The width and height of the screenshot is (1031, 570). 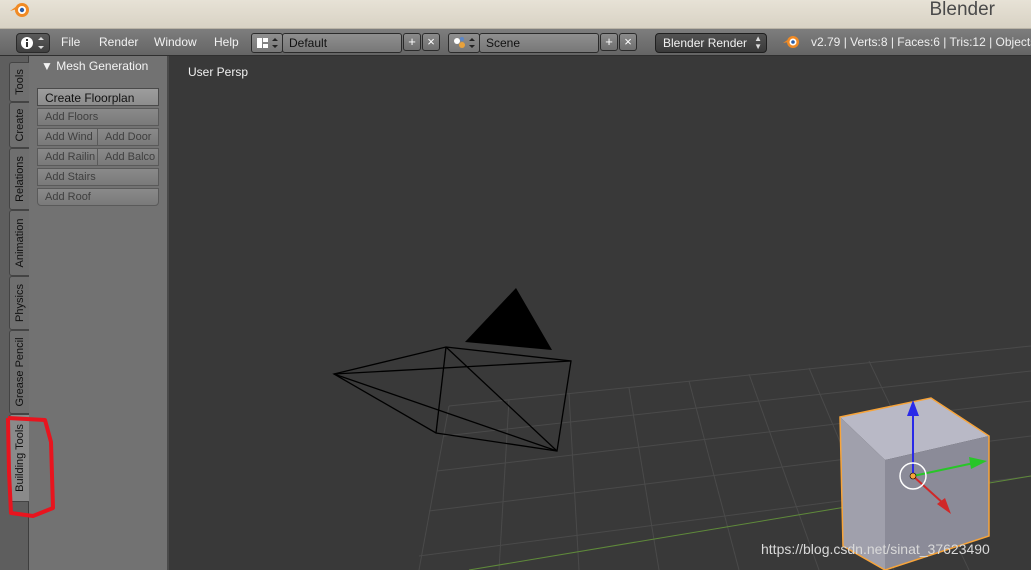 I want to click on watermark-text: https://blog.csdn.net/sinat_37623490, so click(x=875, y=549).